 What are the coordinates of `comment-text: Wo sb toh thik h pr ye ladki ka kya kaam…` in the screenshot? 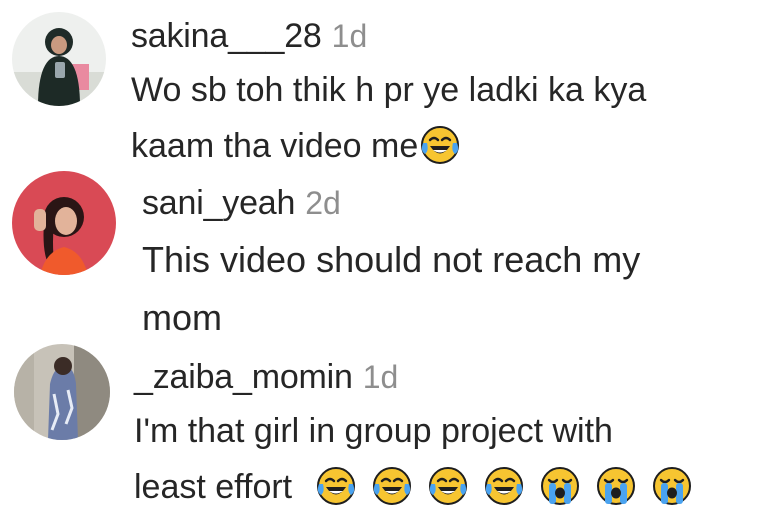 It's located at (388, 118).